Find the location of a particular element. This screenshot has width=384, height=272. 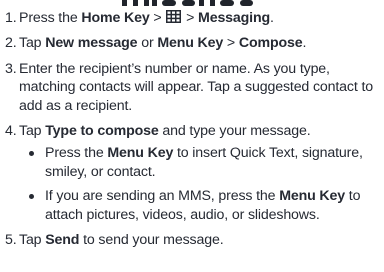

step-number: 3. is located at coordinates (11, 68).